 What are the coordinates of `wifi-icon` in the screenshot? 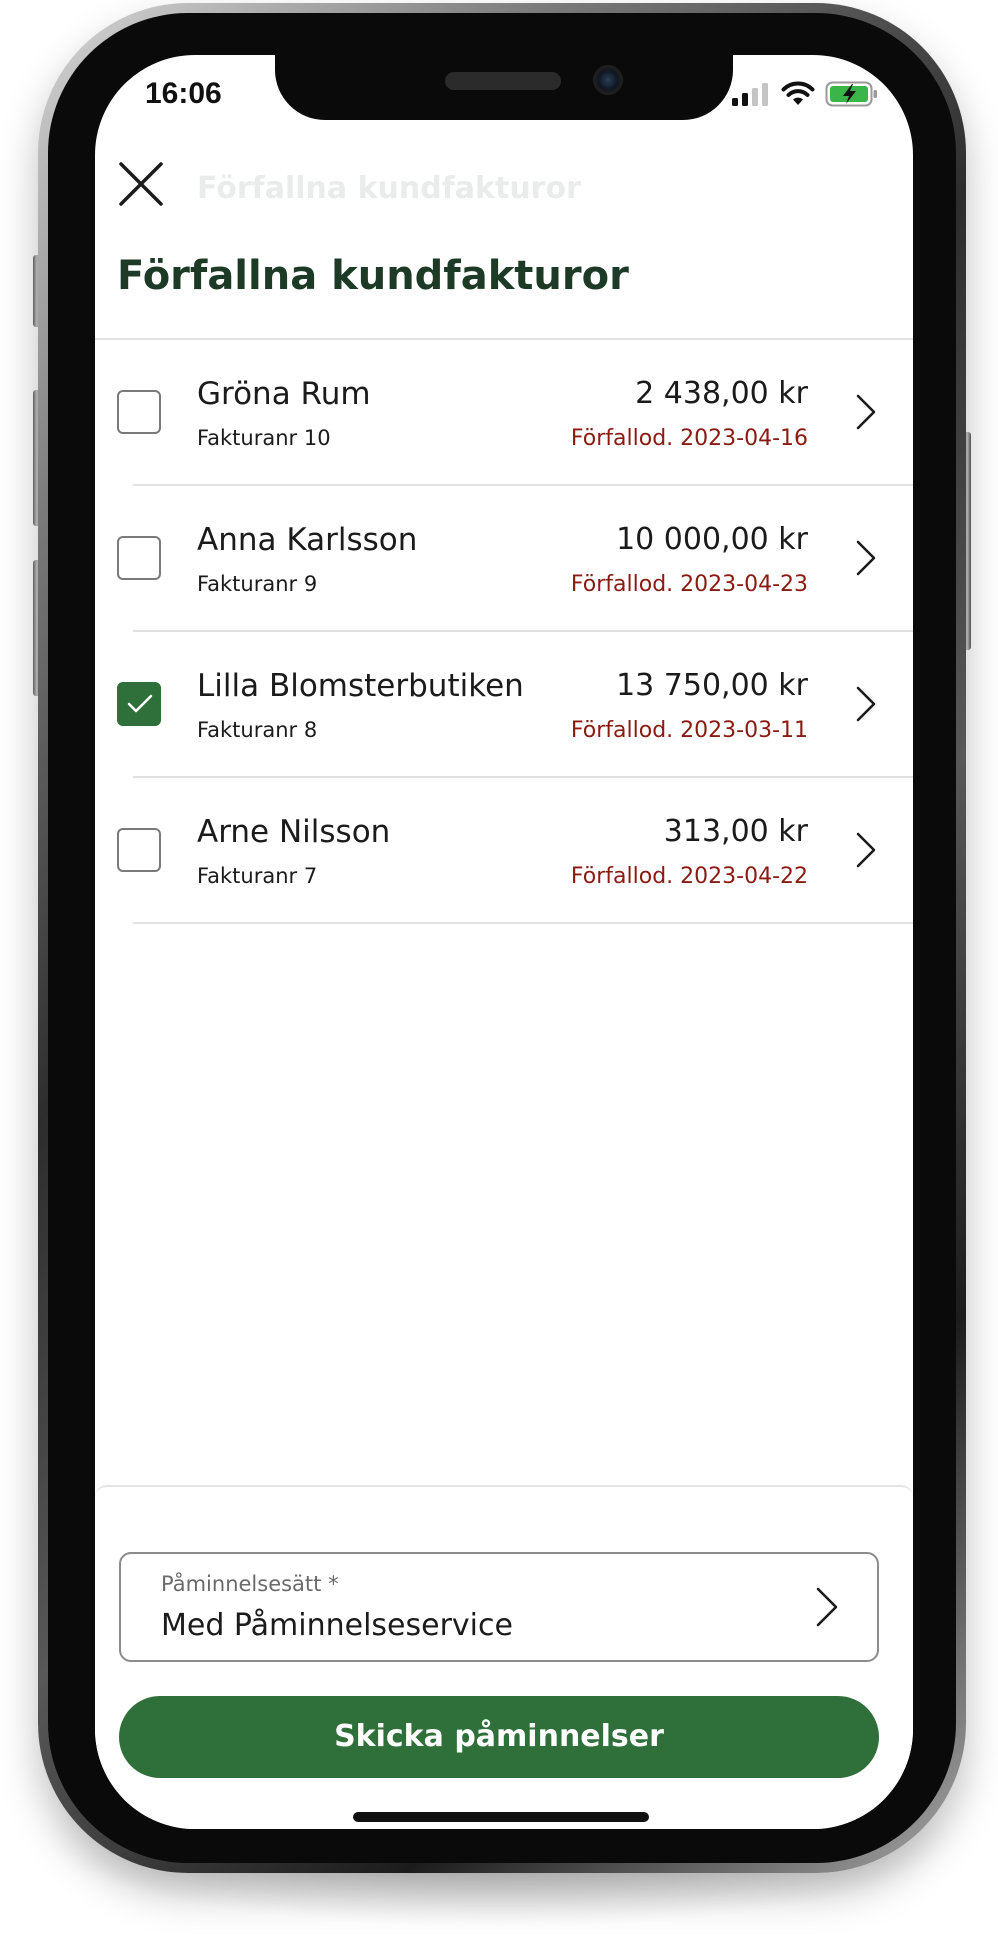 It's located at (798, 93).